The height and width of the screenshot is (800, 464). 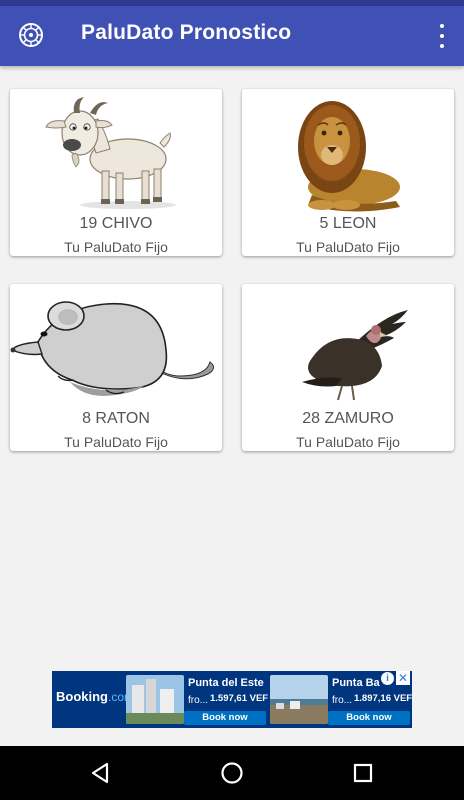 I want to click on back-triangle-icon, so click(x=101, y=773).